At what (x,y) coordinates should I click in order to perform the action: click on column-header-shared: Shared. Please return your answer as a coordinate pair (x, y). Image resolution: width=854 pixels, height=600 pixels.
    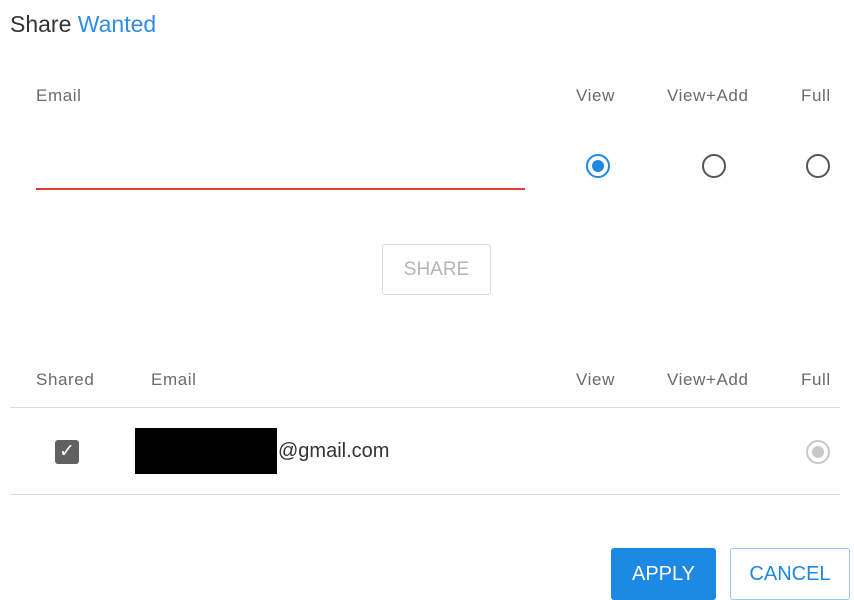
    Looking at the image, I should click on (65, 379).